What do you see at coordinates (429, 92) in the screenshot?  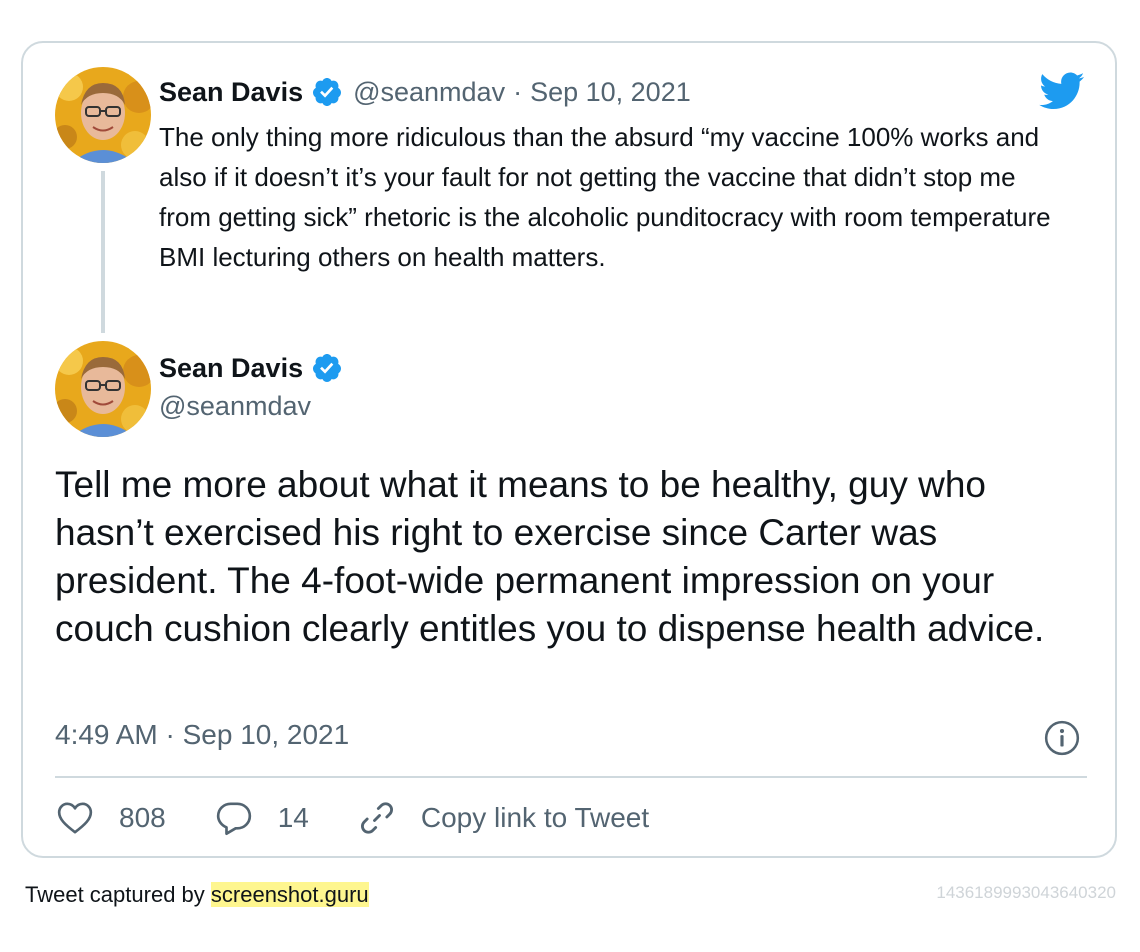 I see `parent-author-handle: @seanmdav` at bounding box center [429, 92].